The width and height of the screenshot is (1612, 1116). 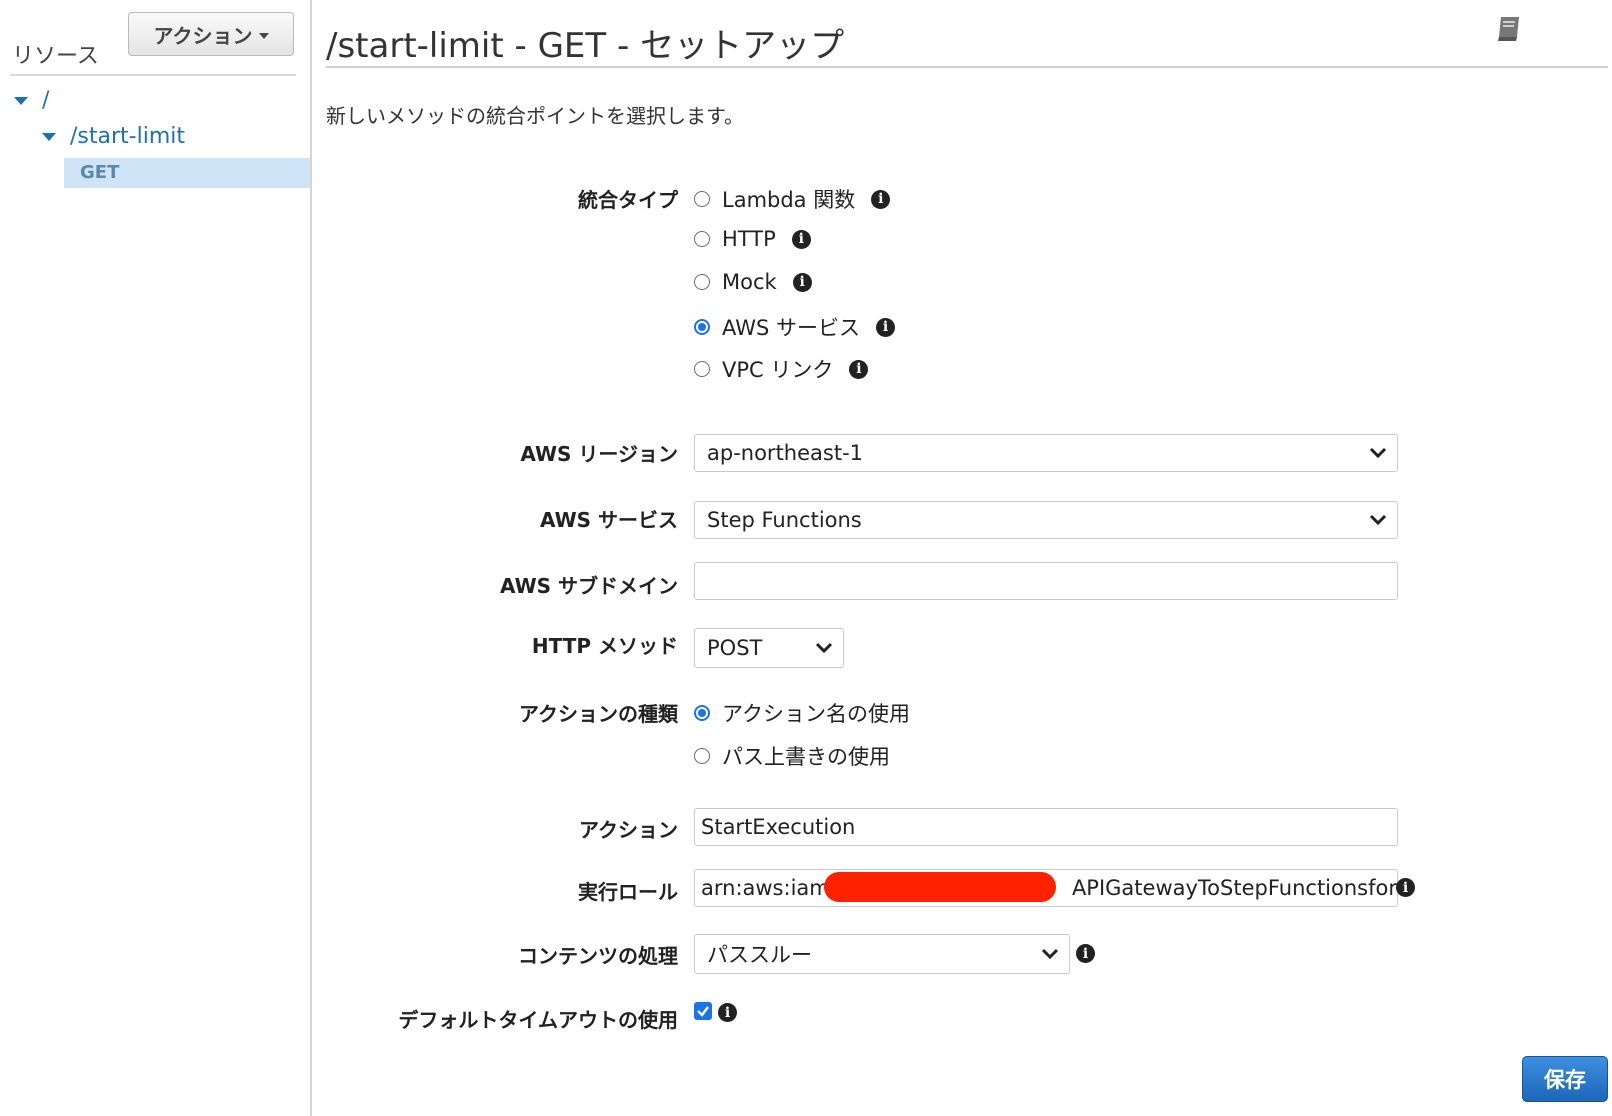 I want to click on default-timeout-checkbox, so click(x=703, y=1011).